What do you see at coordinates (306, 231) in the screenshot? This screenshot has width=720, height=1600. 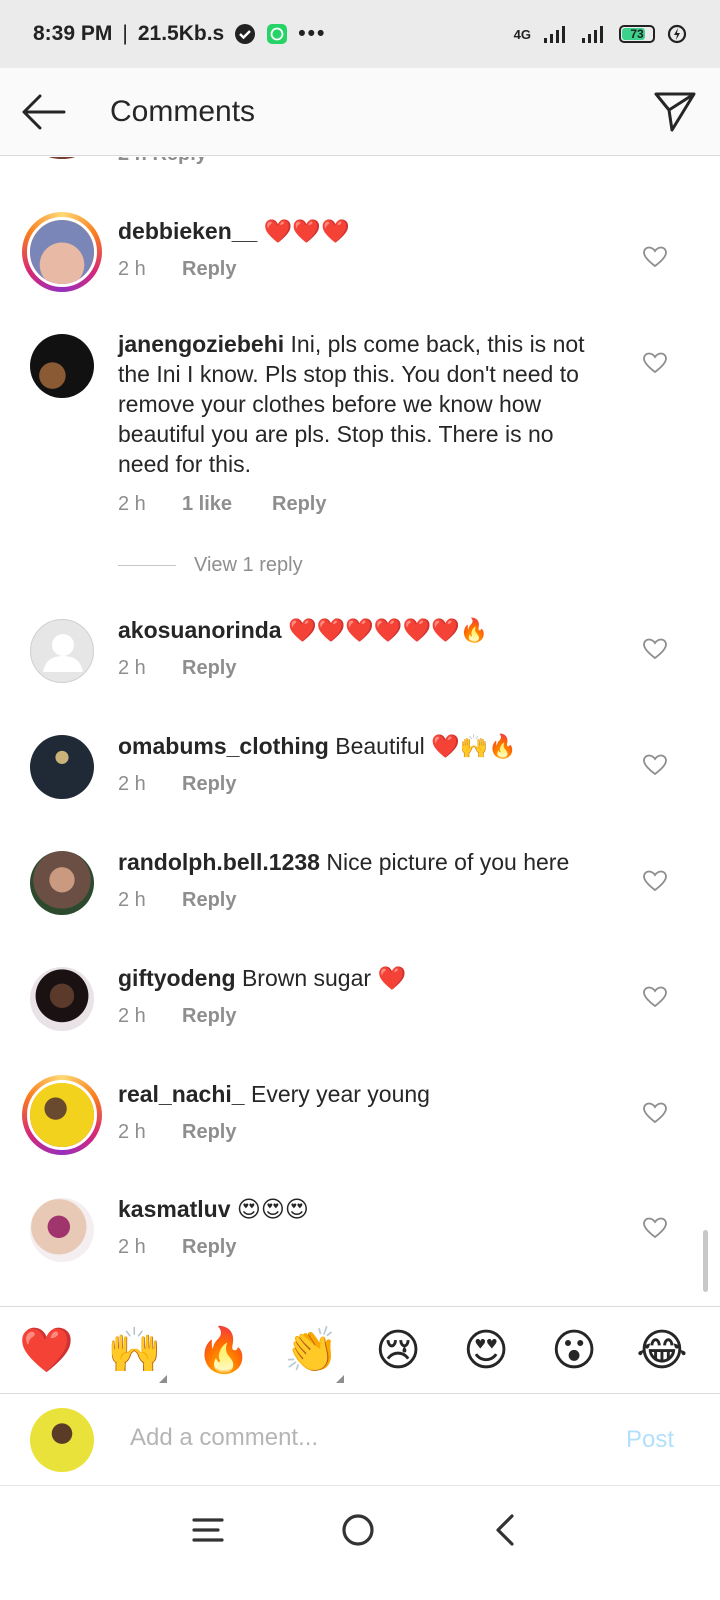 I see `comment-message: ❤️❤️❤️` at bounding box center [306, 231].